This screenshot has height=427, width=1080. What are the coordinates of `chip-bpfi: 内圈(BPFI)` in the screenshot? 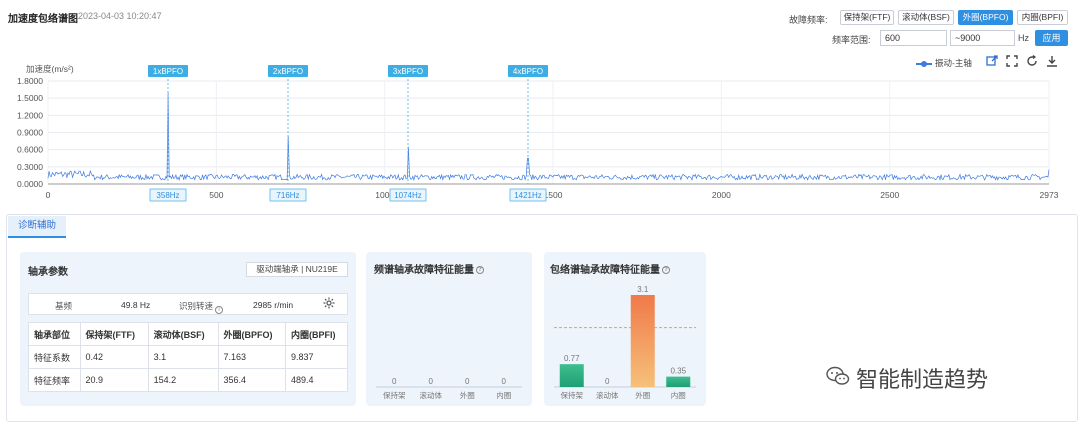 It's located at (1042, 17).